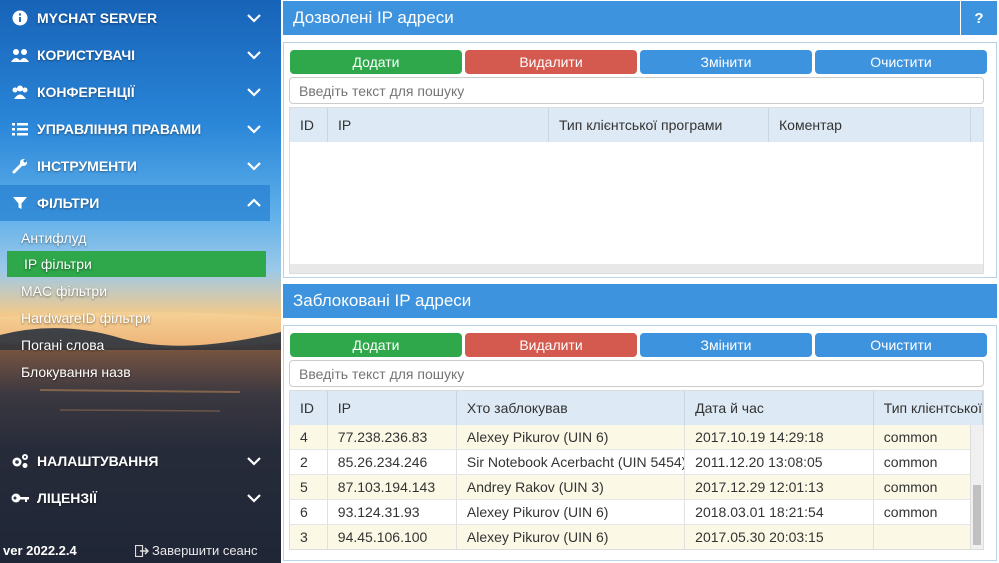 This screenshot has height=563, width=999. I want to click on nav-conferences: КОНФЕРЕНЦІЇ, so click(135, 92).